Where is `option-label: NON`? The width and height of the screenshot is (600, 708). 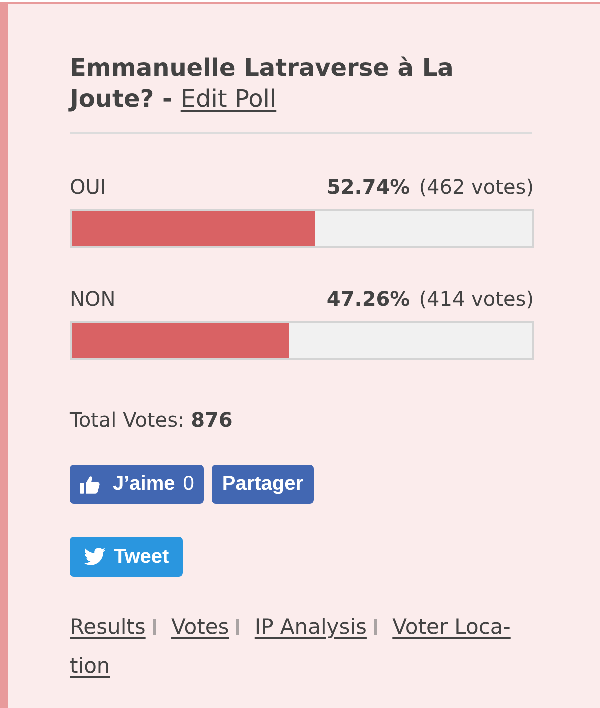
option-label: NON is located at coordinates (93, 299).